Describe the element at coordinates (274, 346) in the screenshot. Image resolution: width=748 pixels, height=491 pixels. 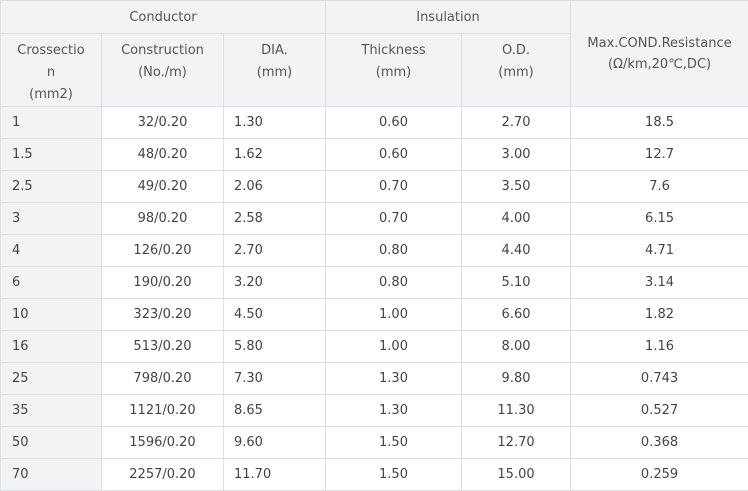
I see `dia-cell: 5.80` at that location.